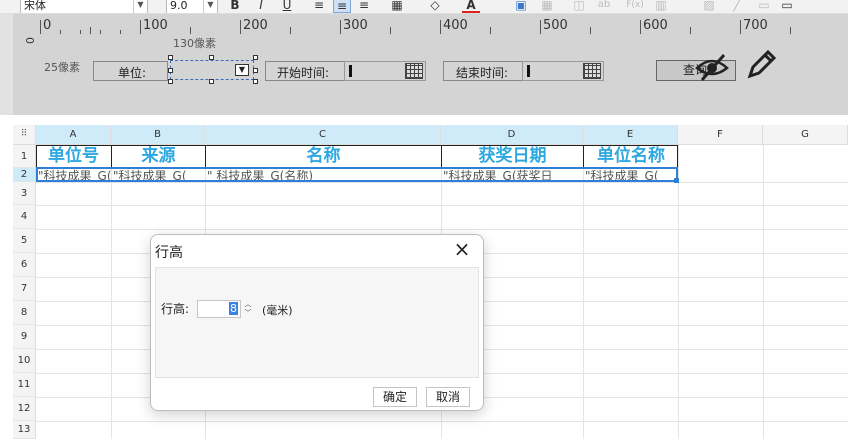  Describe the element at coordinates (73, 156) in the screenshot. I see `header-cell: 单位号` at that location.